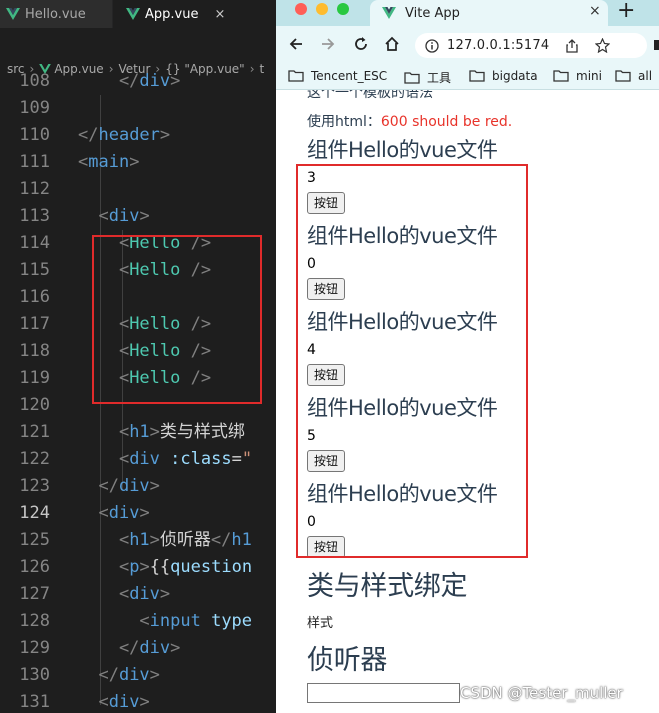 This screenshot has width=659, height=713. I want to click on code-line: 128 <input type, so click(138, 621).